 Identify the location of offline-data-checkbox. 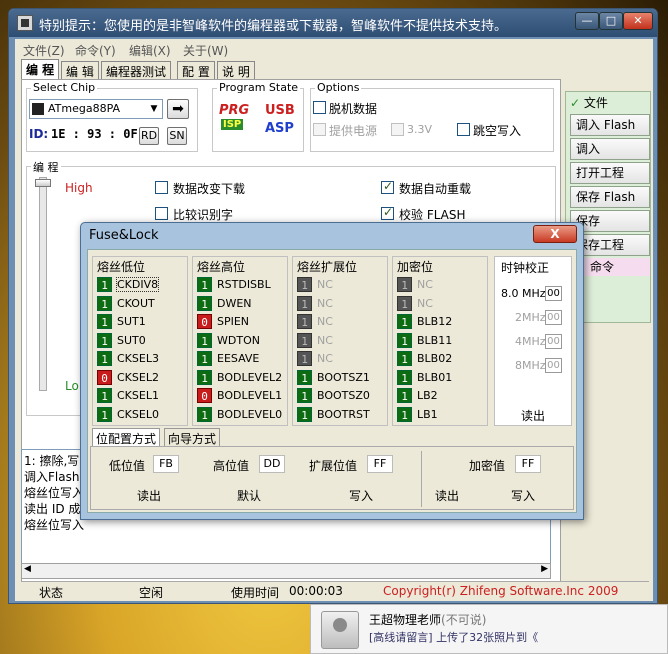
(319, 107).